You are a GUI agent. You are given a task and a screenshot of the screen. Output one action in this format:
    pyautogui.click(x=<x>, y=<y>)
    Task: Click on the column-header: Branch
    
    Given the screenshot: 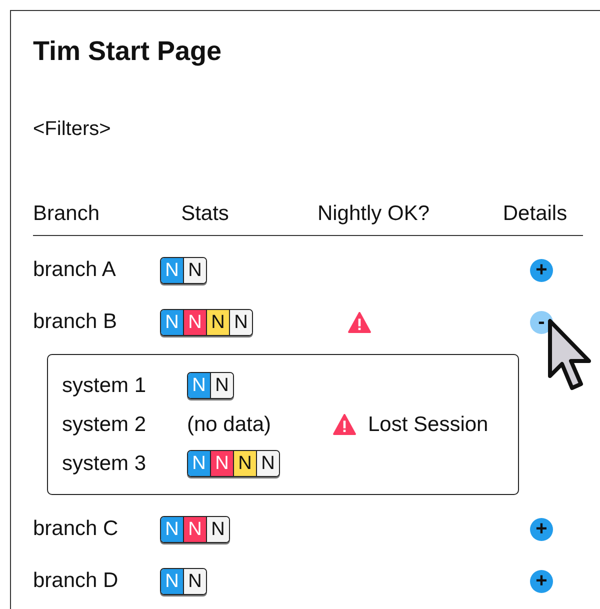 What is the action you would take?
    pyautogui.click(x=67, y=214)
    